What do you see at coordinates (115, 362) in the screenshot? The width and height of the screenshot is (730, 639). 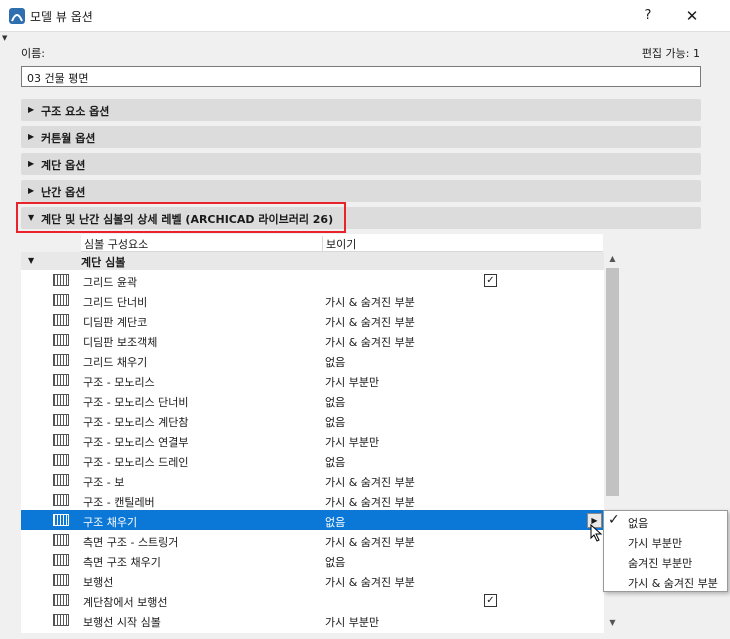 I see `row-name: 그리드 채우기` at bounding box center [115, 362].